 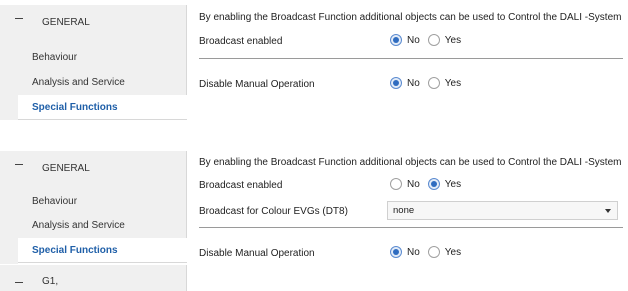 What do you see at coordinates (50, 281) in the screenshot?
I see `sidebar-group-label: G1,` at bounding box center [50, 281].